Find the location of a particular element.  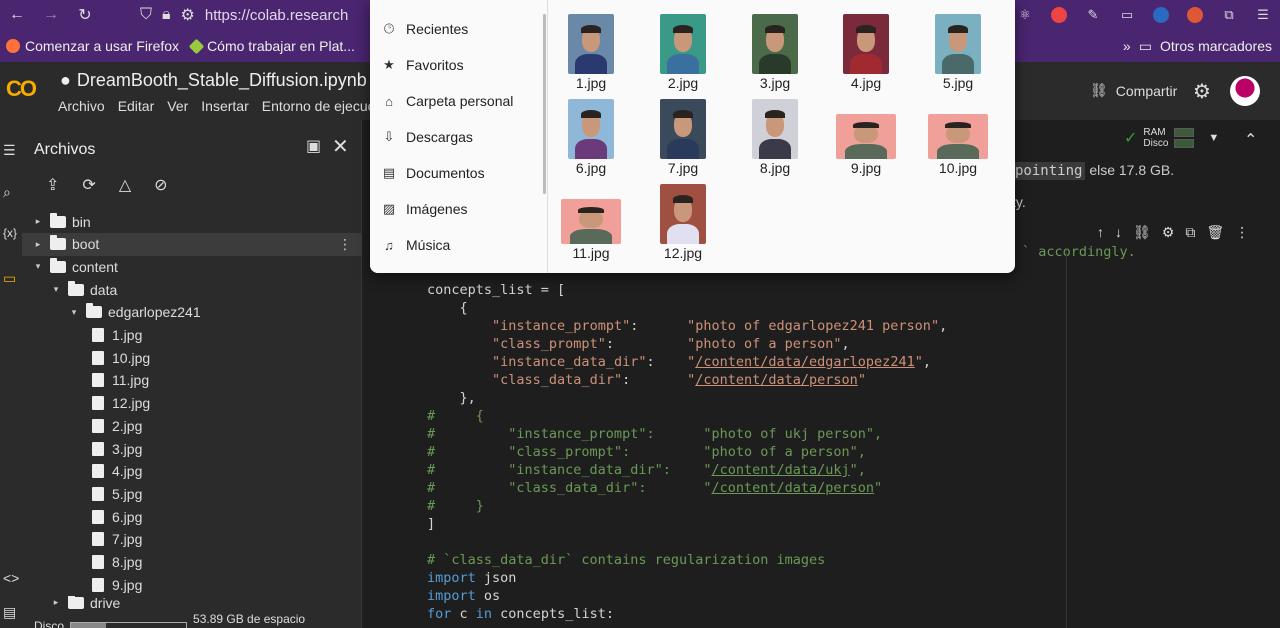

tree-file: 8.jpg is located at coordinates (192, 562).